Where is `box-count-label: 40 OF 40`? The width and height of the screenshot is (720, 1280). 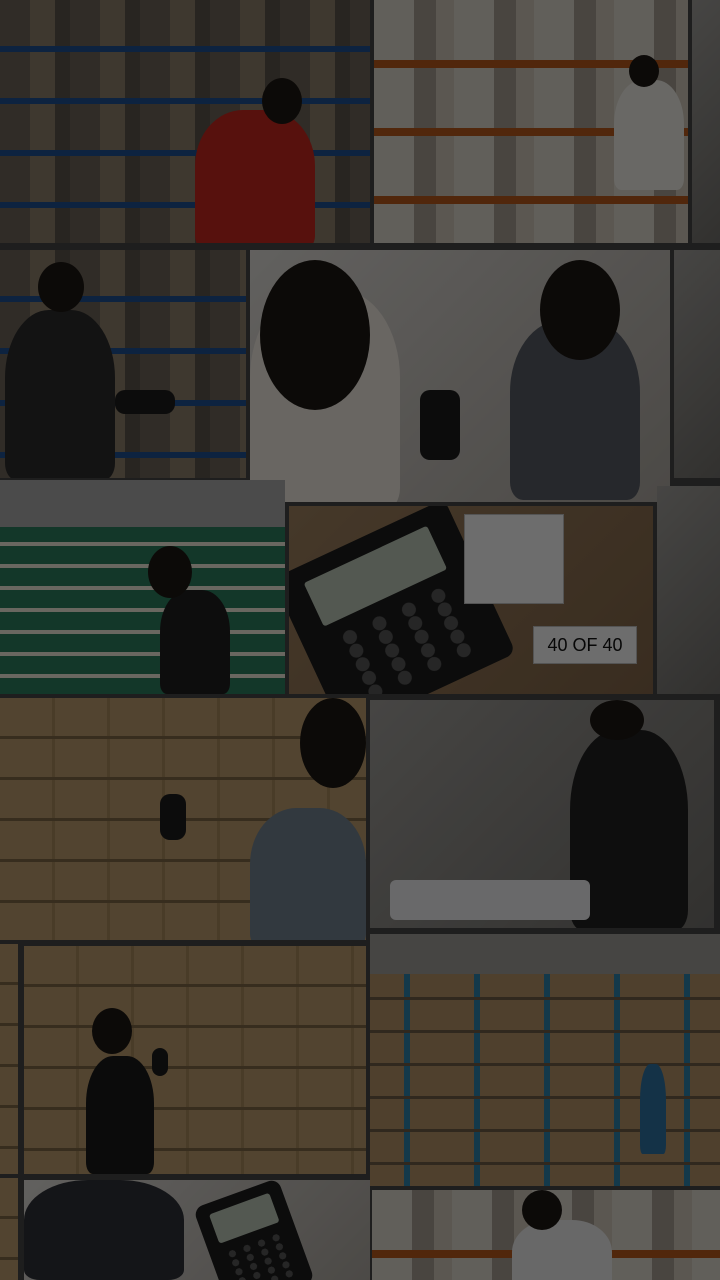
box-count-label: 40 OF 40 is located at coordinates (585, 645).